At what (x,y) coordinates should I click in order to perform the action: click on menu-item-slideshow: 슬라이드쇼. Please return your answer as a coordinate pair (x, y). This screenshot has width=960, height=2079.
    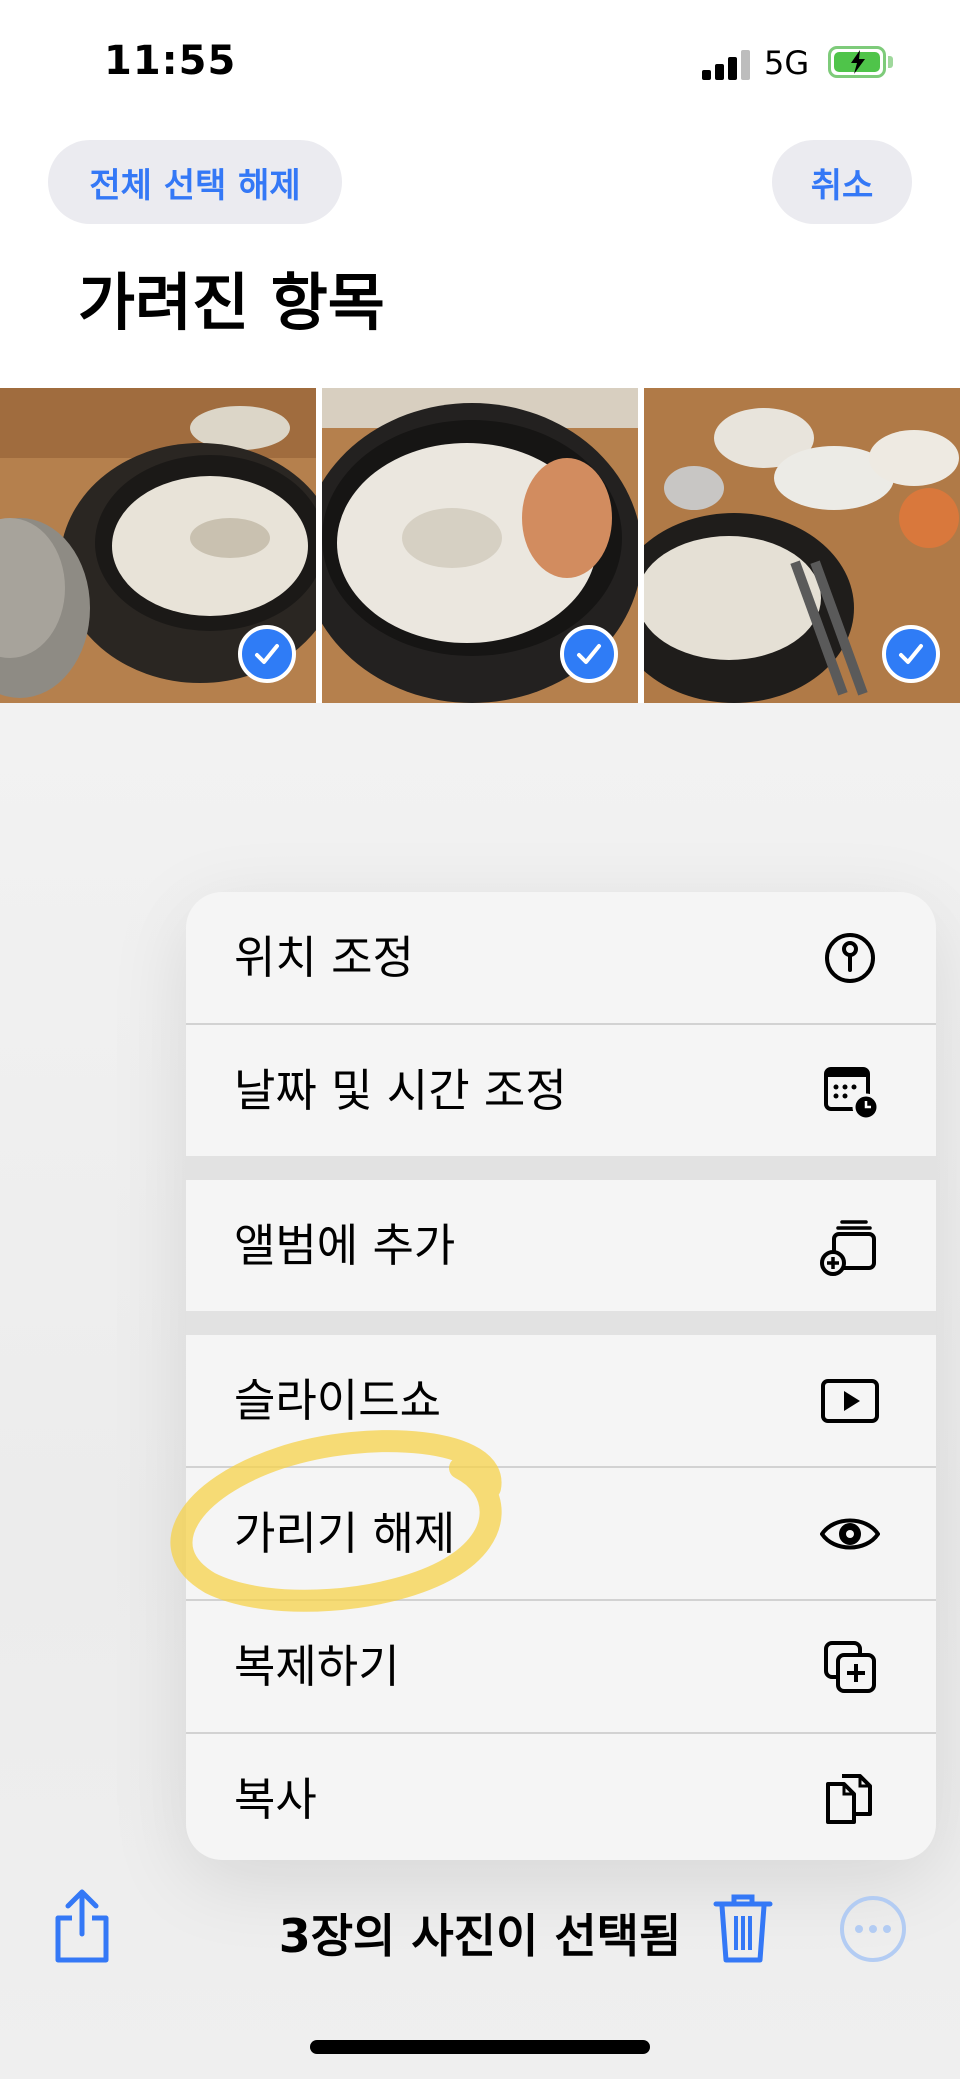
    Looking at the image, I should click on (561, 1400).